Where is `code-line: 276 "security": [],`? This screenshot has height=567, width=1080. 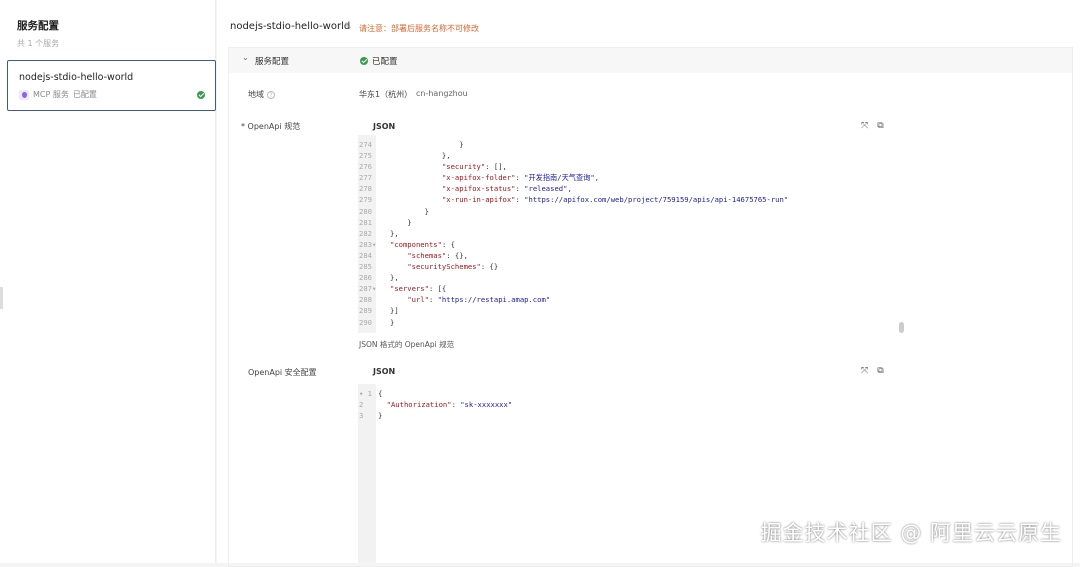 code-line: 276 "security": [], is located at coordinates (631, 166).